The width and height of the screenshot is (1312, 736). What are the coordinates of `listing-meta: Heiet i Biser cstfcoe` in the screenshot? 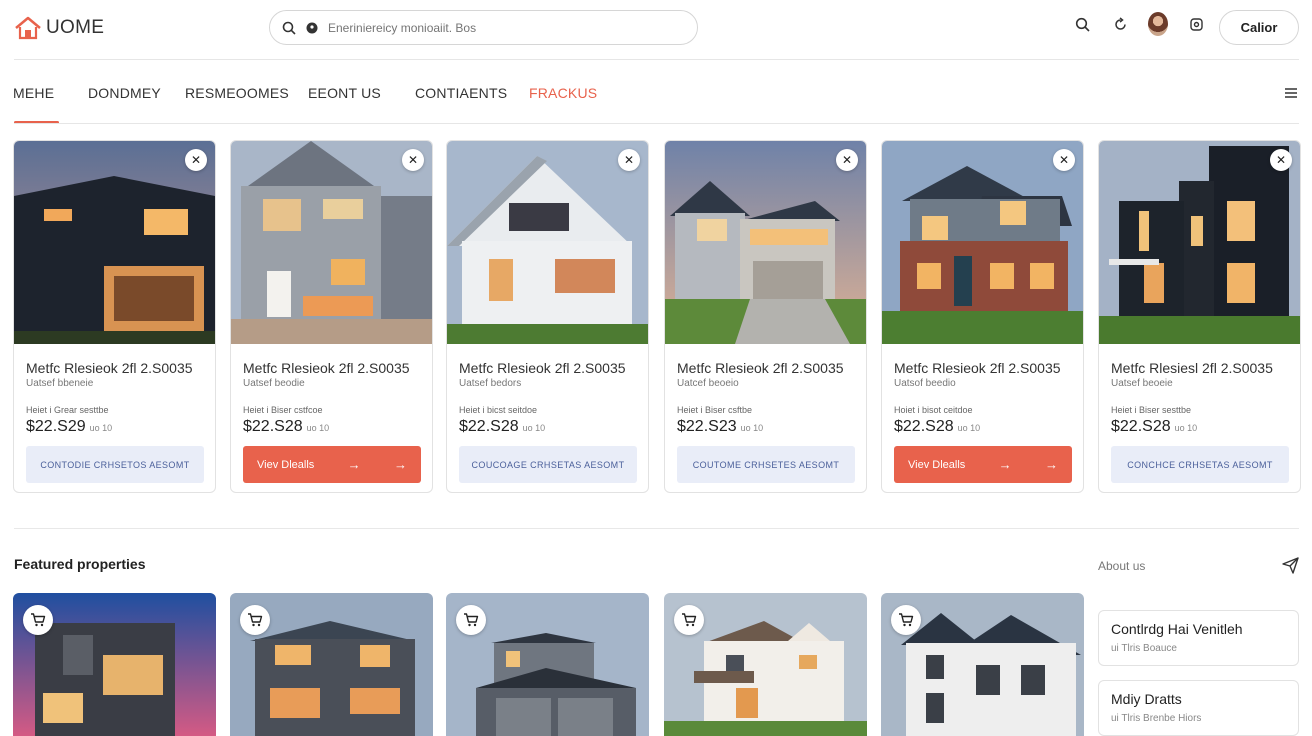 It's located at (283, 410).